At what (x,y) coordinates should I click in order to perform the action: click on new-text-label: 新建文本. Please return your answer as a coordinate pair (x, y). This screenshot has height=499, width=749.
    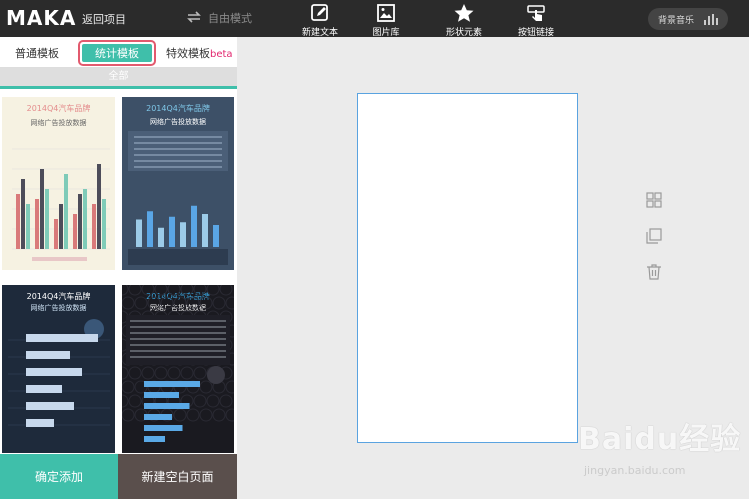
    Looking at the image, I should click on (319, 33).